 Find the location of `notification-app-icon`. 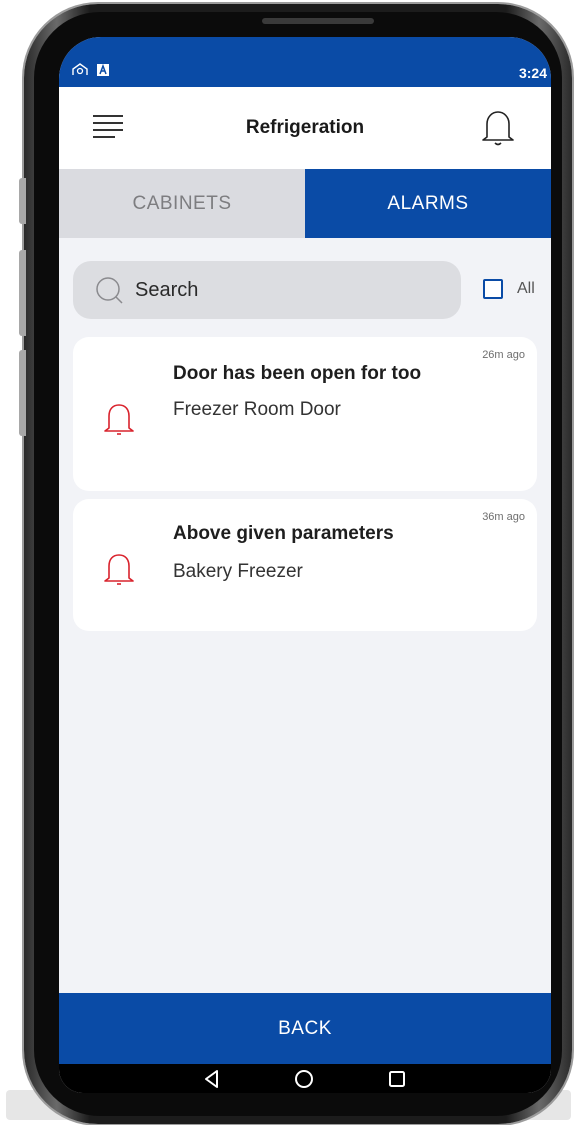

notification-app-icon is located at coordinates (80, 69).